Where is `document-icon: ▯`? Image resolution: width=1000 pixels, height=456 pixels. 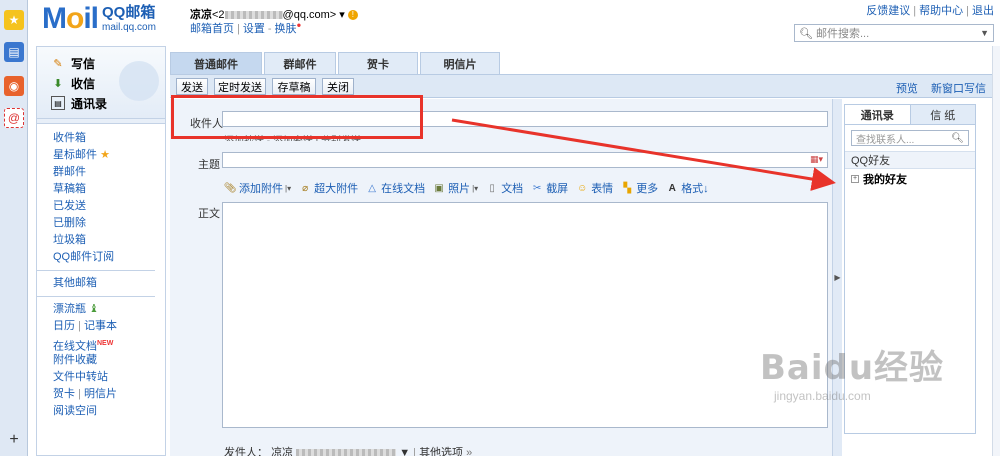
document-icon: ▯ is located at coordinates (492, 188).